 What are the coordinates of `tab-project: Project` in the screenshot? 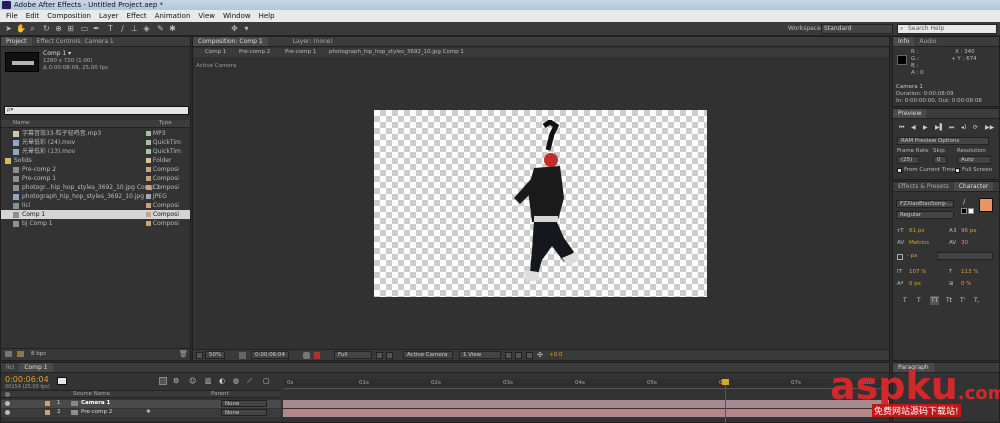 It's located at (16, 41).